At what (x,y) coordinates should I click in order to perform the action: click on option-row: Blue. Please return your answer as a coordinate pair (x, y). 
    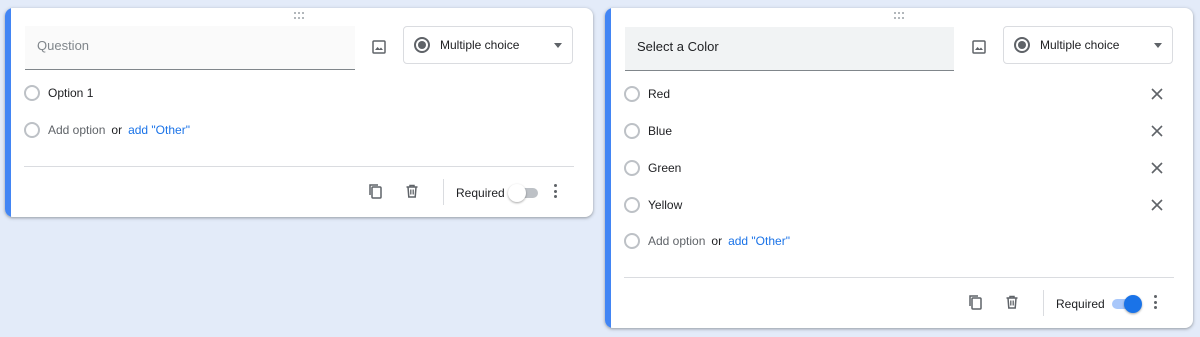
    Looking at the image, I should click on (901, 131).